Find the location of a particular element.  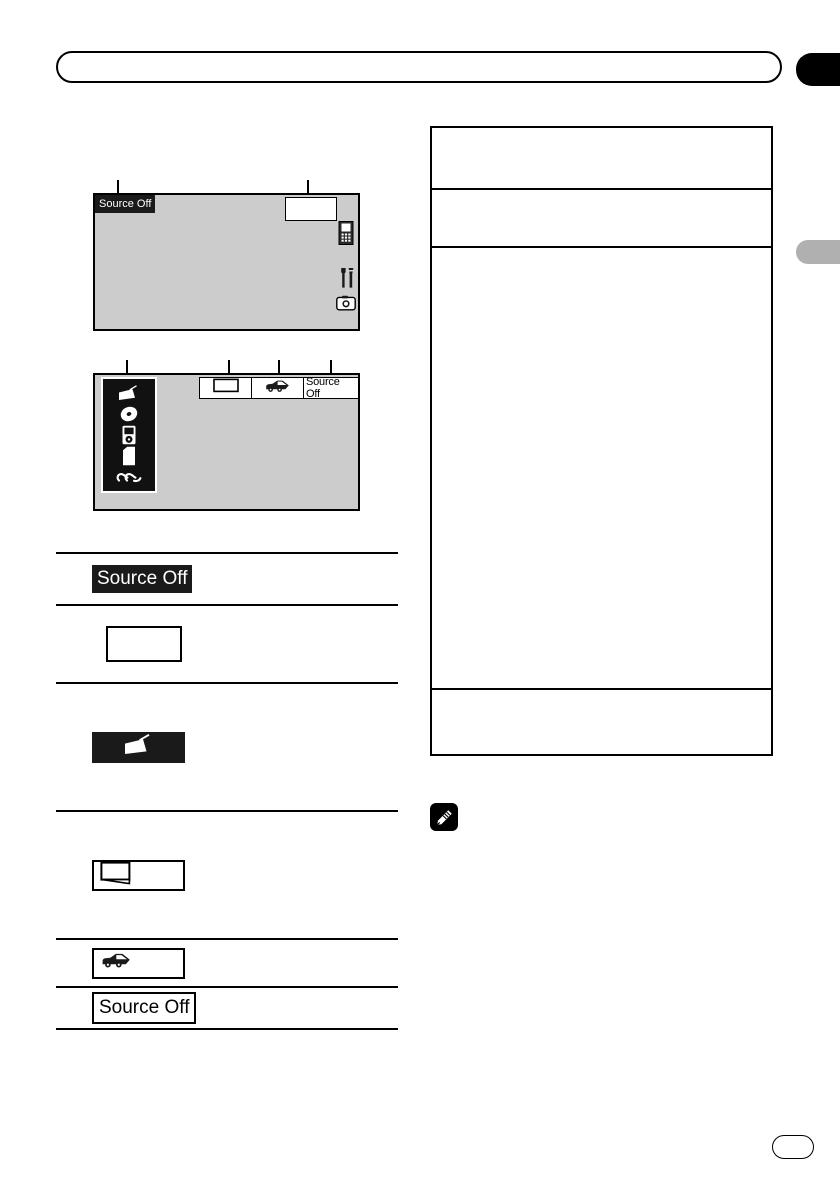

display-screen-chip is located at coordinates (138, 875).